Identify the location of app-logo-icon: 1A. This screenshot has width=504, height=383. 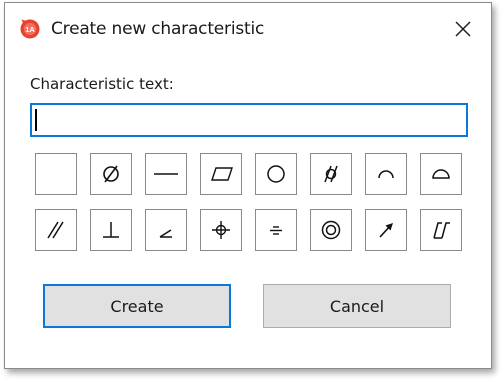
(30, 28).